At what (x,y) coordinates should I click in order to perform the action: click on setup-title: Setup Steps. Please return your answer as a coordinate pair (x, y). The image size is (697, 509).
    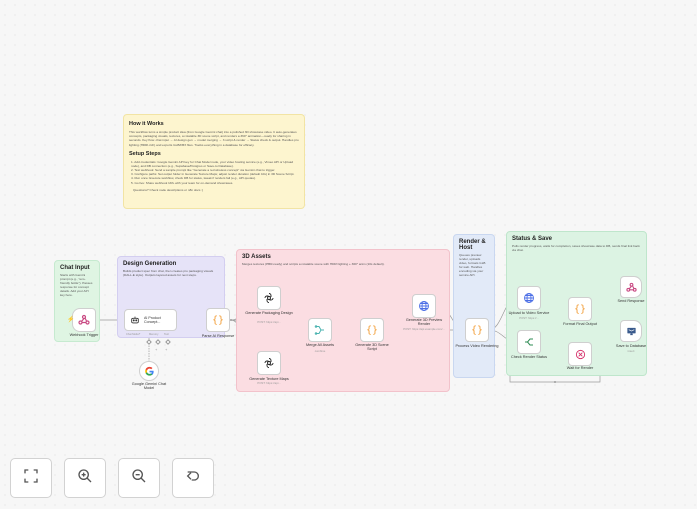
    Looking at the image, I should click on (145, 153).